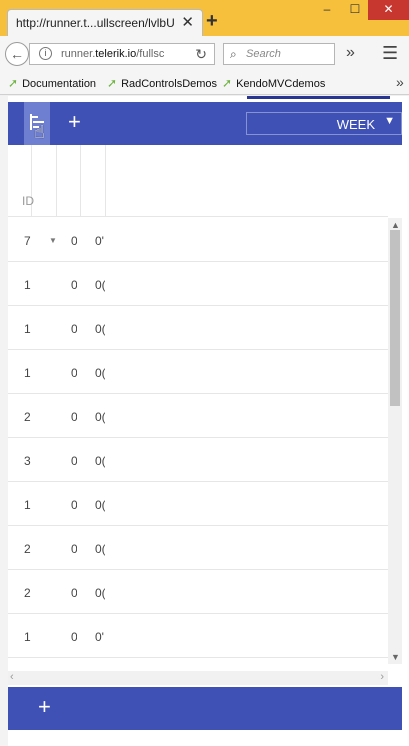 This screenshot has width=409, height=746. Describe the element at coordinates (198, 181) in the screenshot. I see `grid-header: ID` at that location.